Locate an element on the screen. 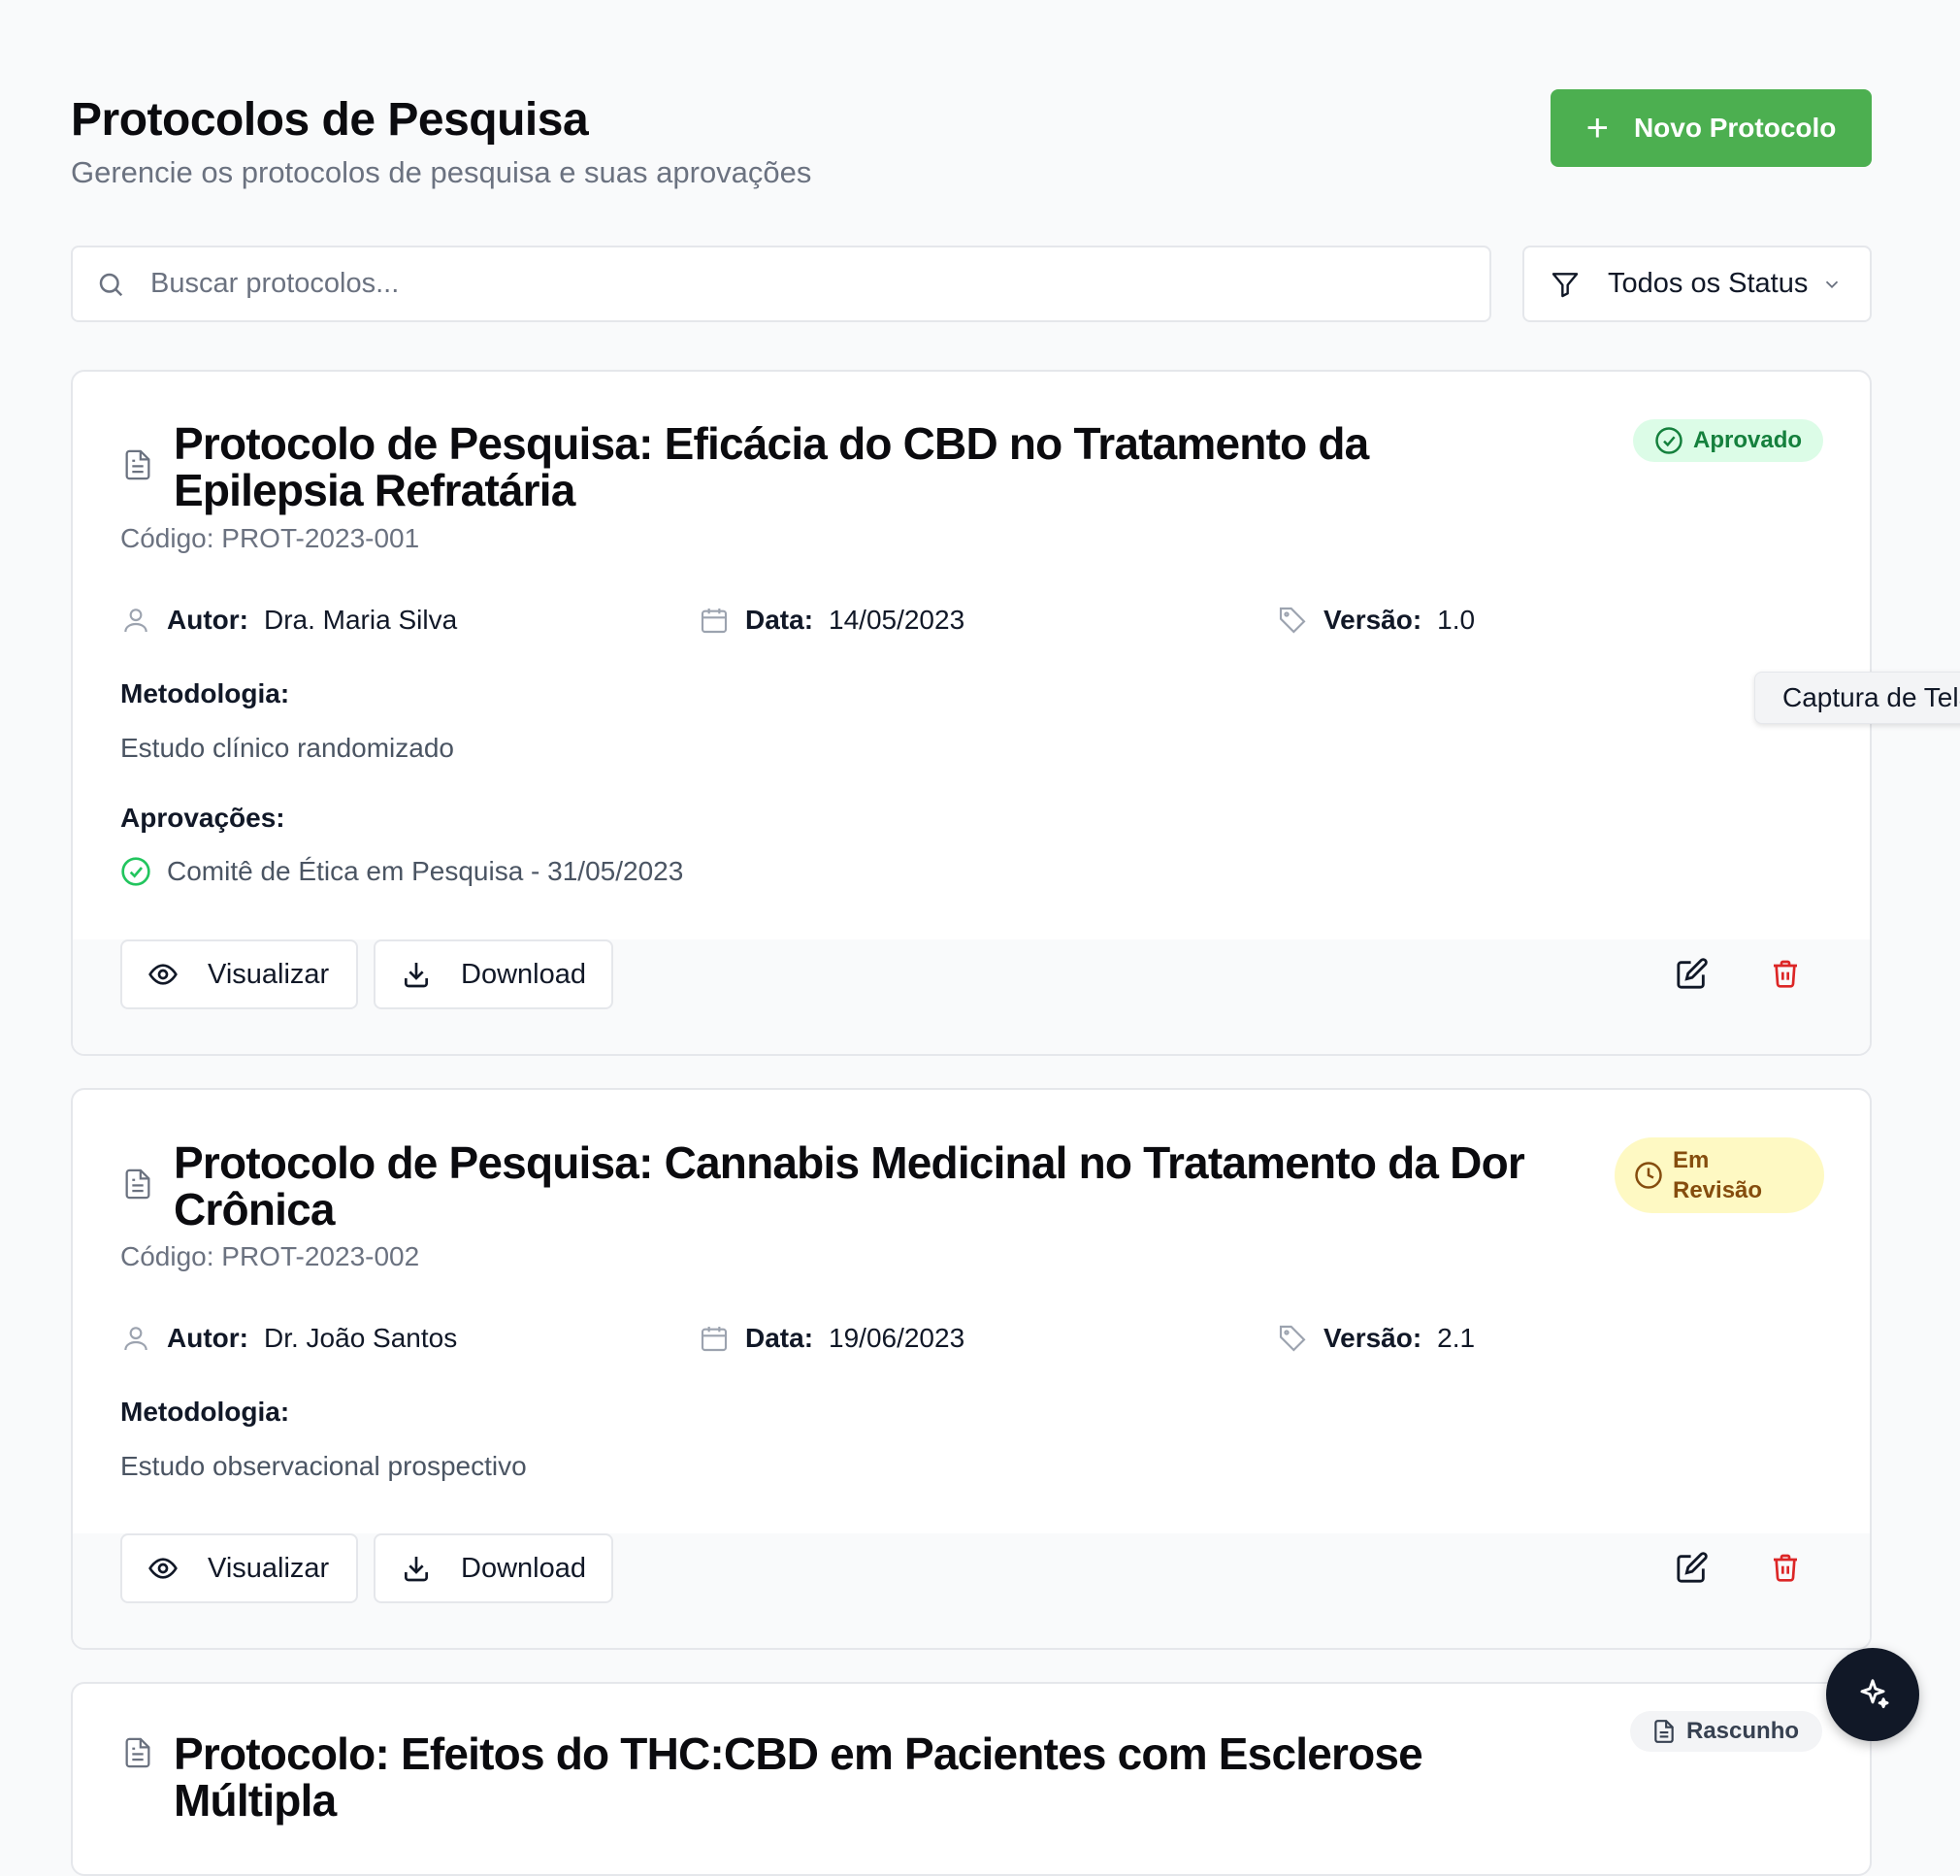 The image size is (1960, 1876). status-badge: Rascunho is located at coordinates (1726, 1731).